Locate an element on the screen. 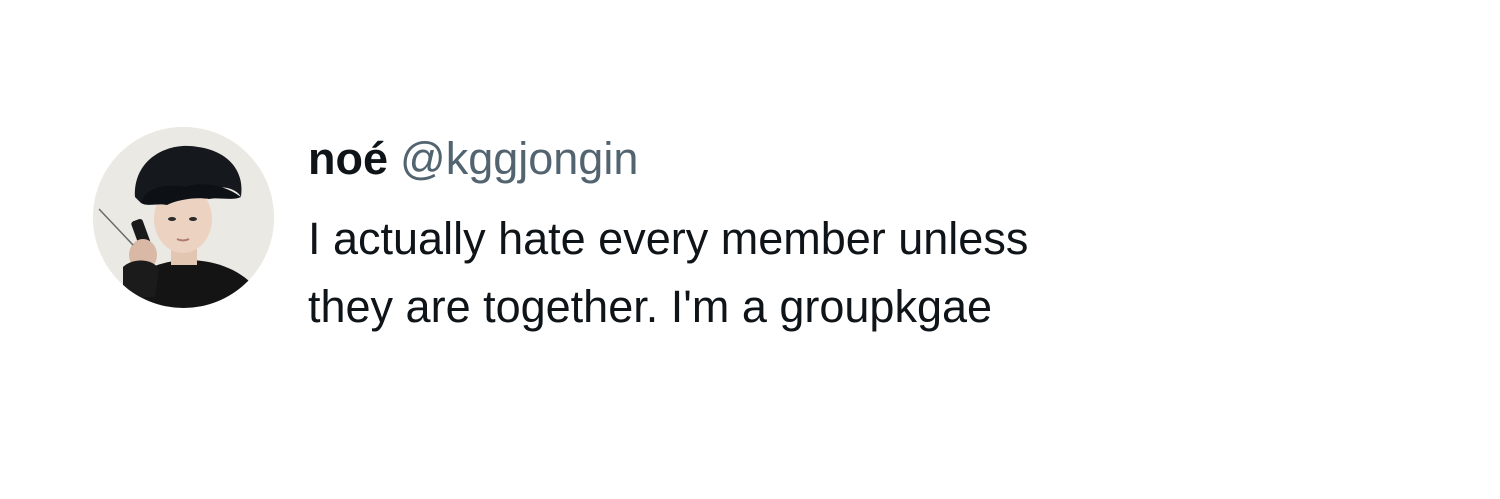 This screenshot has height=499, width=1500. profile-photo-icon is located at coordinates (183, 217).